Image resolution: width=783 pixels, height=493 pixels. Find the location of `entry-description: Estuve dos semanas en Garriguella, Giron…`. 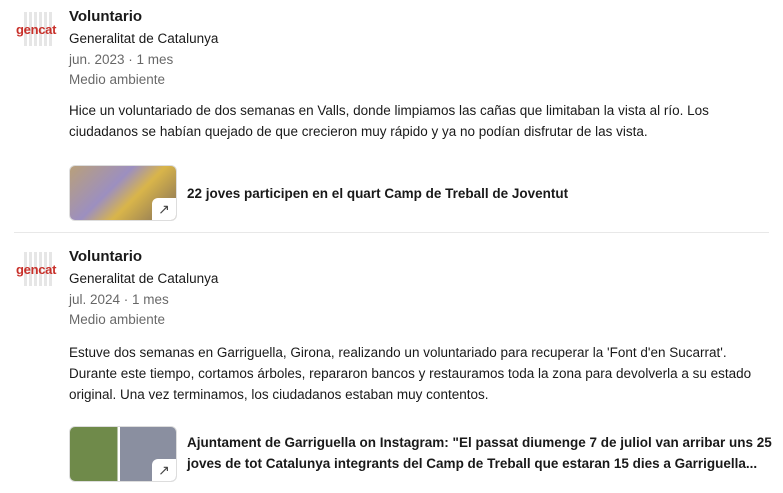

entry-description: Estuve dos semanas en Garriguella, Giron… is located at coordinates (410, 373).